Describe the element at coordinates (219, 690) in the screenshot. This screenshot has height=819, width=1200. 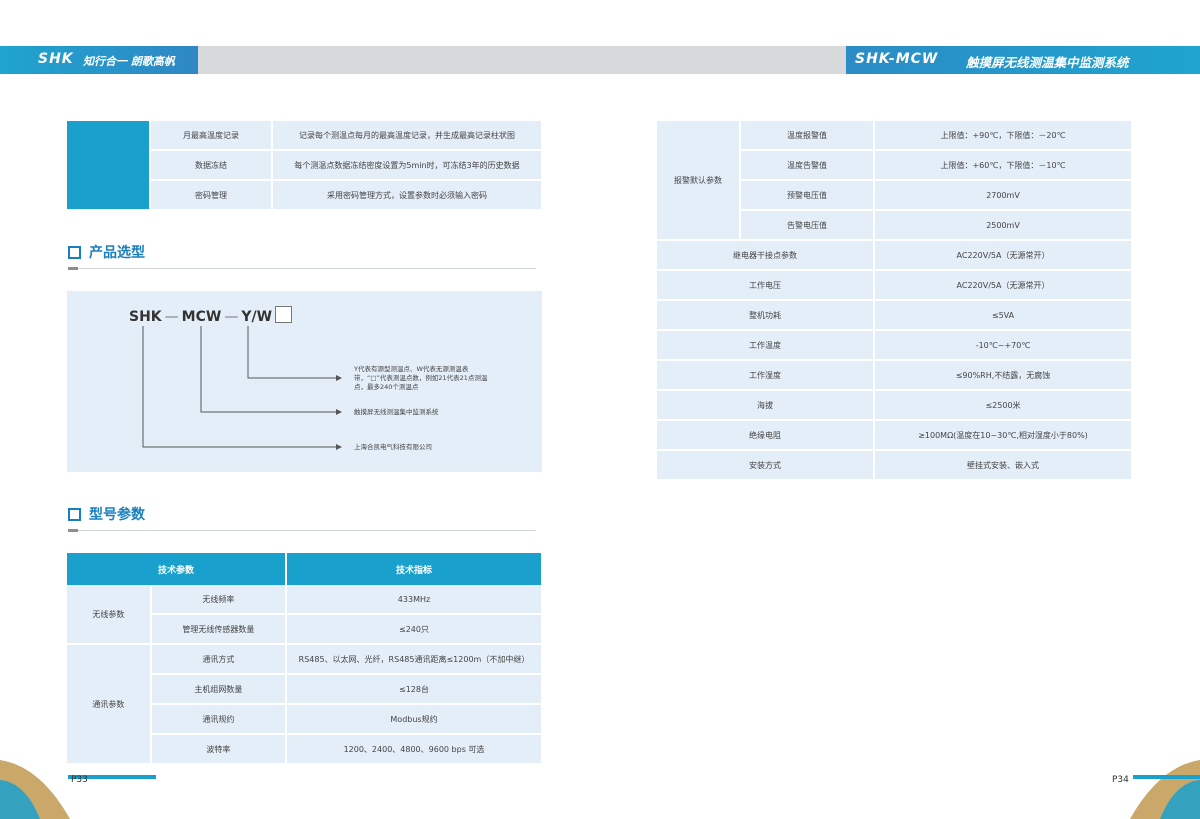
I see `params-name: 主机组网数量` at that location.